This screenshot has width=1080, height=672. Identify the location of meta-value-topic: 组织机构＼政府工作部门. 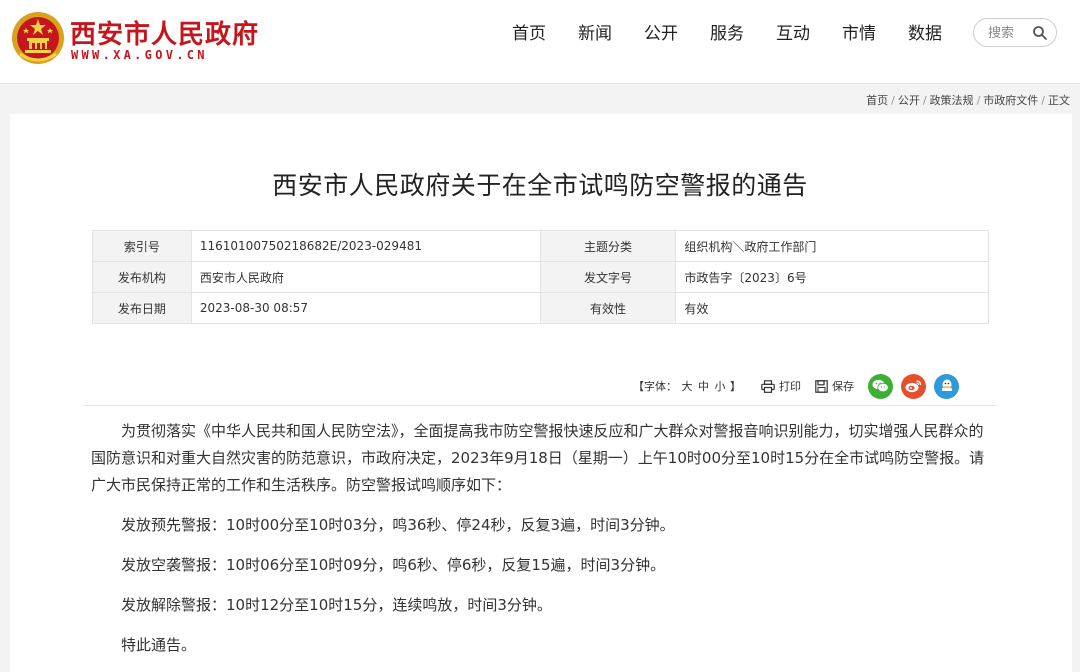
(832, 246).